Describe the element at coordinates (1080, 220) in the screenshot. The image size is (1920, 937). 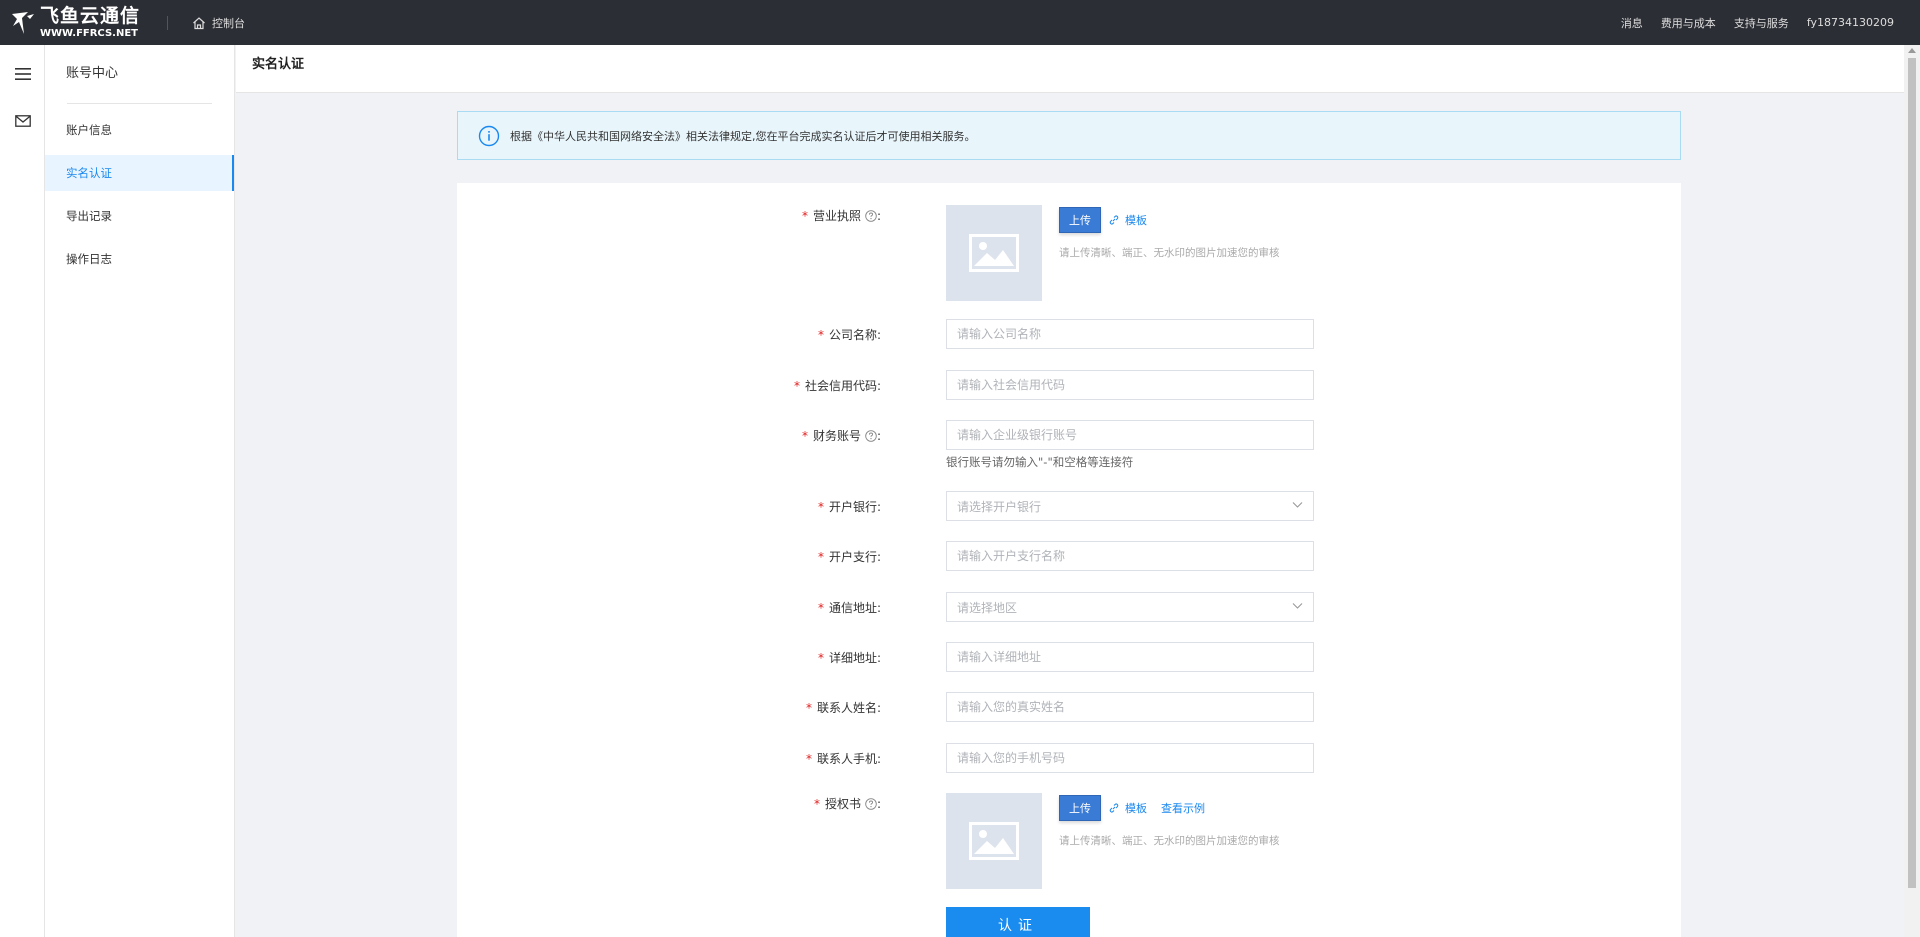
I see `license-upload-button: 上传` at that location.